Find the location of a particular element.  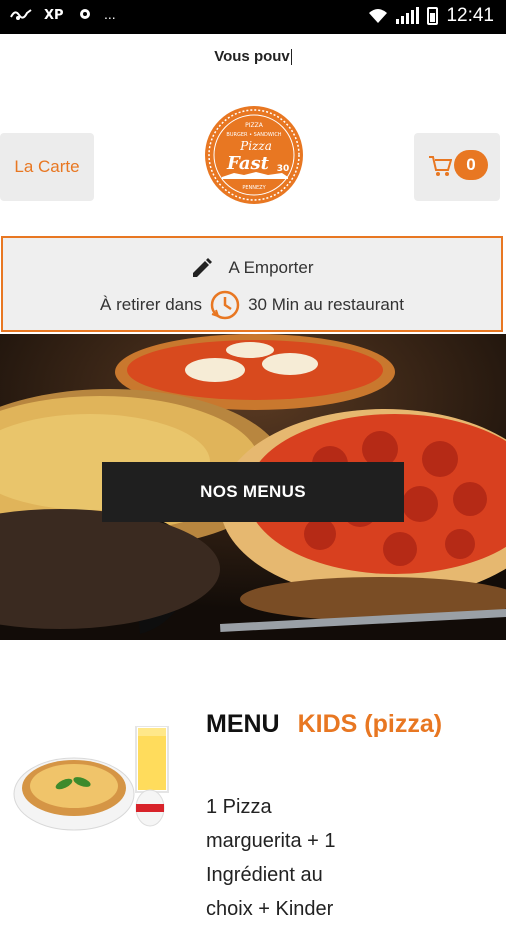

la-carte-label: La Carte is located at coordinates (47, 166).